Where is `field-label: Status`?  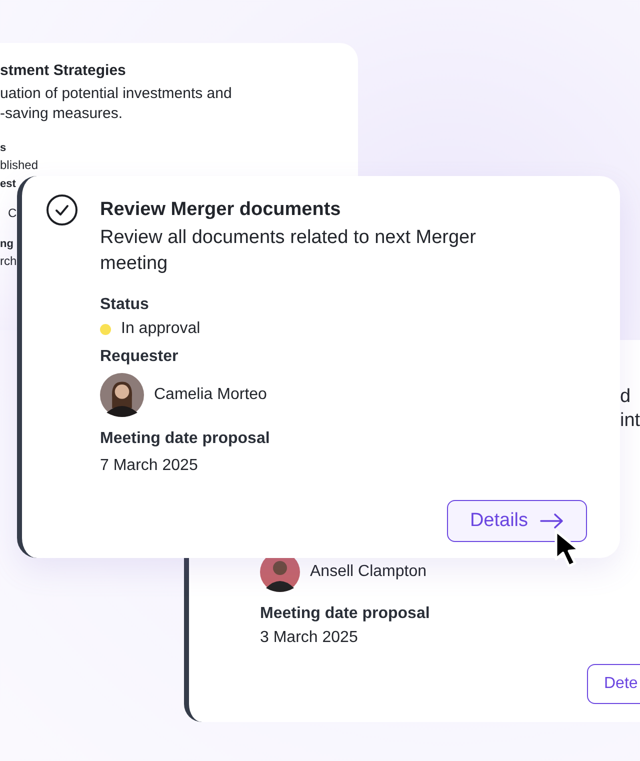 field-label: Status is located at coordinates (124, 305).